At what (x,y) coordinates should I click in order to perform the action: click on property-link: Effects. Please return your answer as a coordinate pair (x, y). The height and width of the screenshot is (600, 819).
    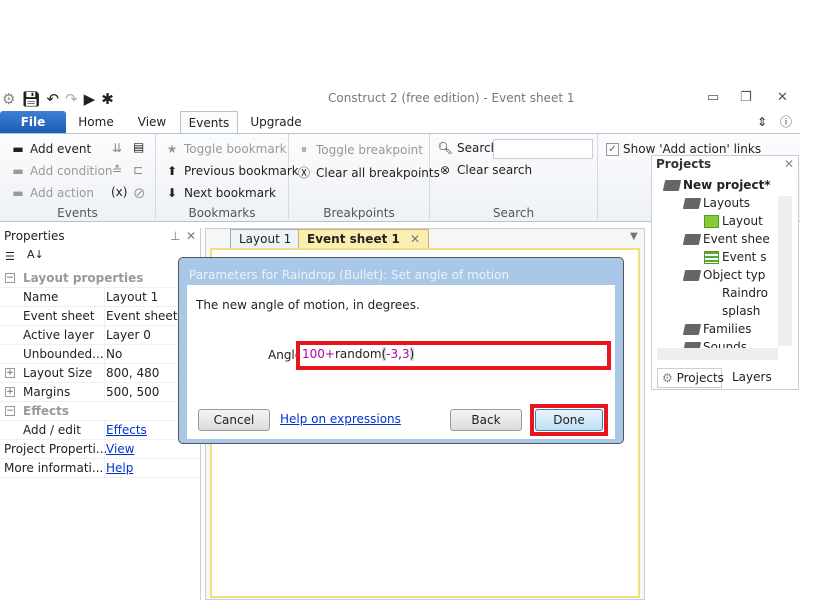
    Looking at the image, I should click on (125, 430).